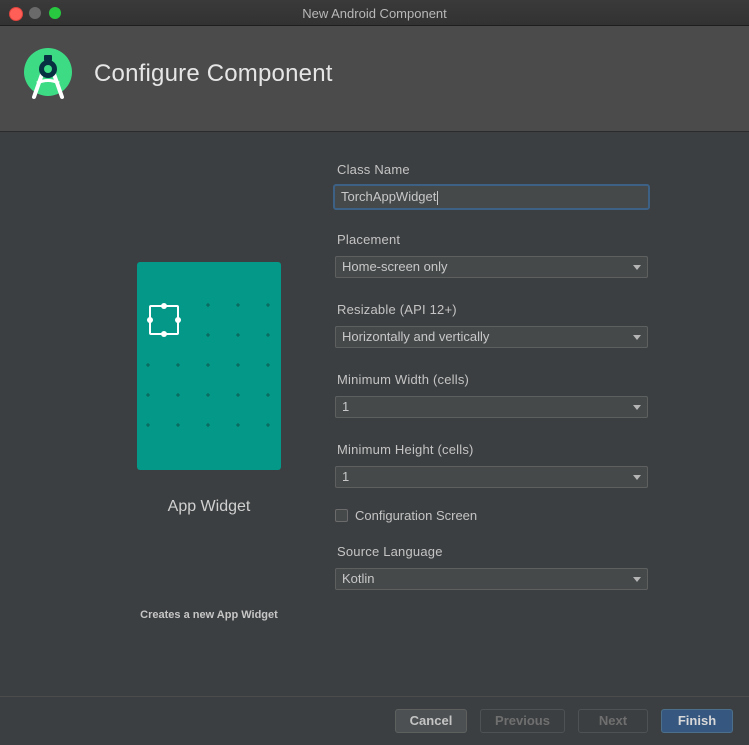 The height and width of the screenshot is (745, 749). Describe the element at coordinates (491, 579) in the screenshot. I see `source-language-select: Kotlin` at that location.